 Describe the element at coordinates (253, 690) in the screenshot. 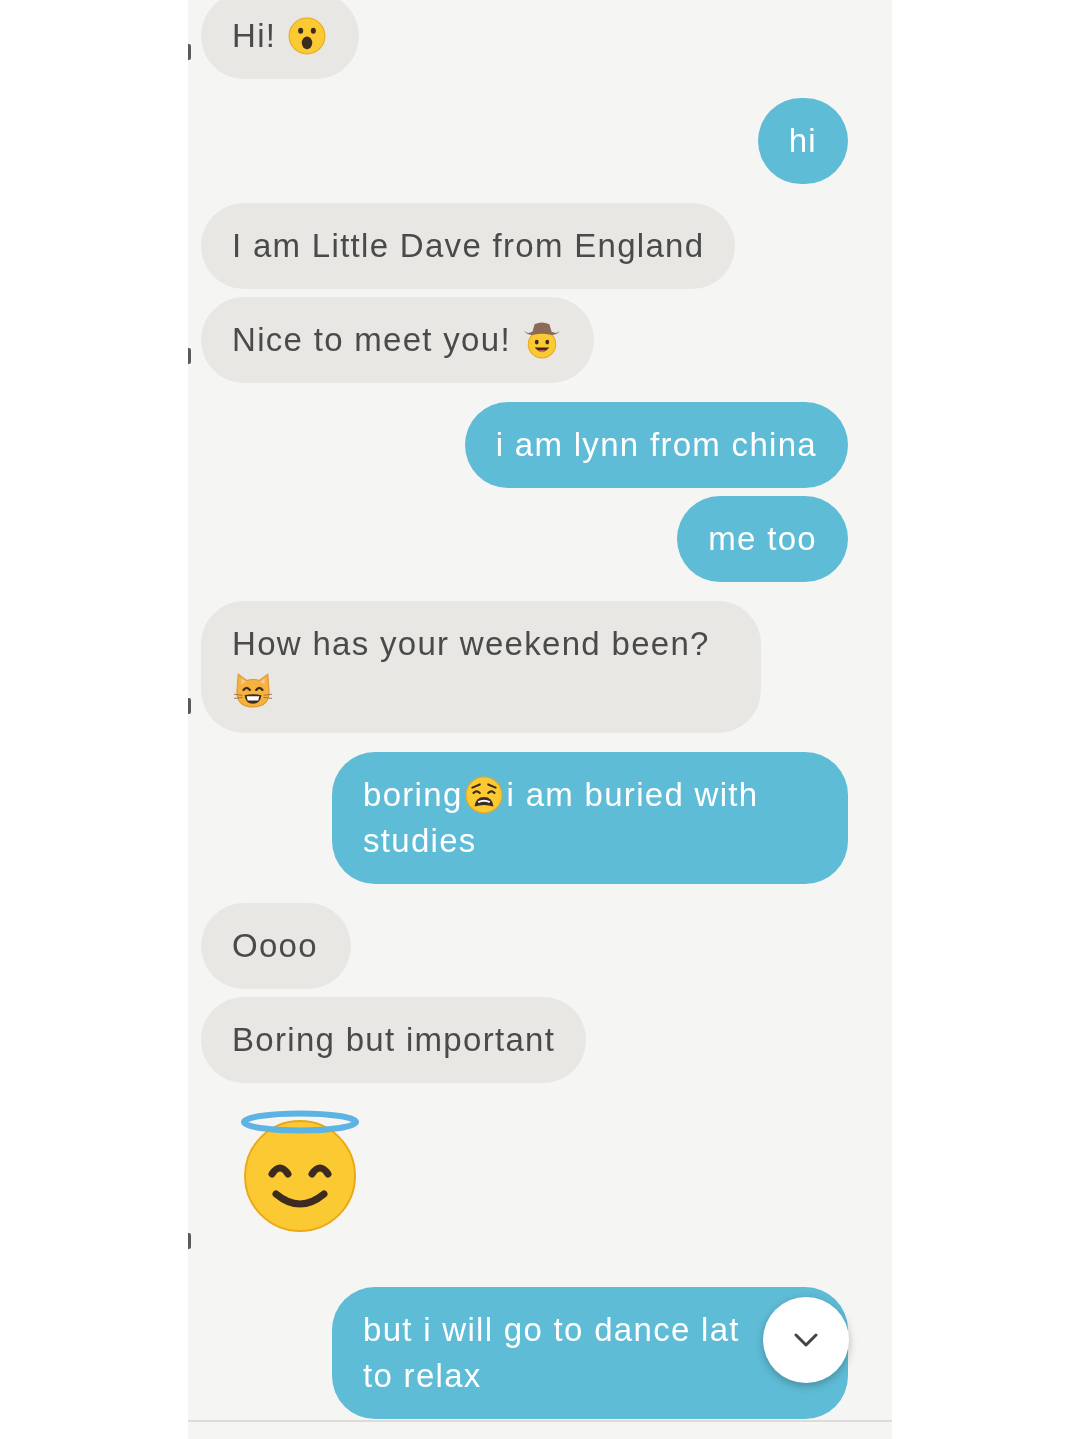

I see `grinning-cat-icon` at that location.